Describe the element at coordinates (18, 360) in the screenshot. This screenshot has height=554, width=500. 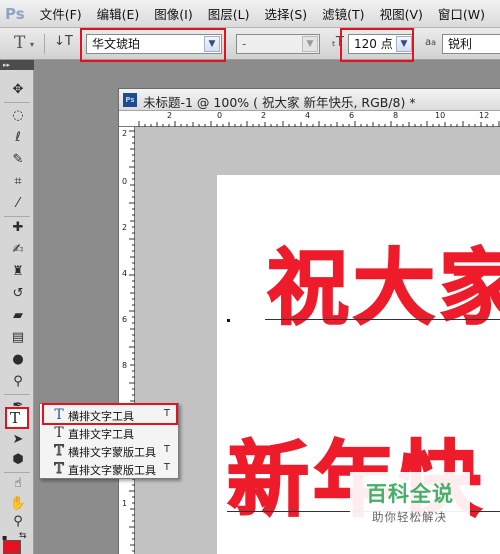
I see `blur-tool-icon: ●` at that location.